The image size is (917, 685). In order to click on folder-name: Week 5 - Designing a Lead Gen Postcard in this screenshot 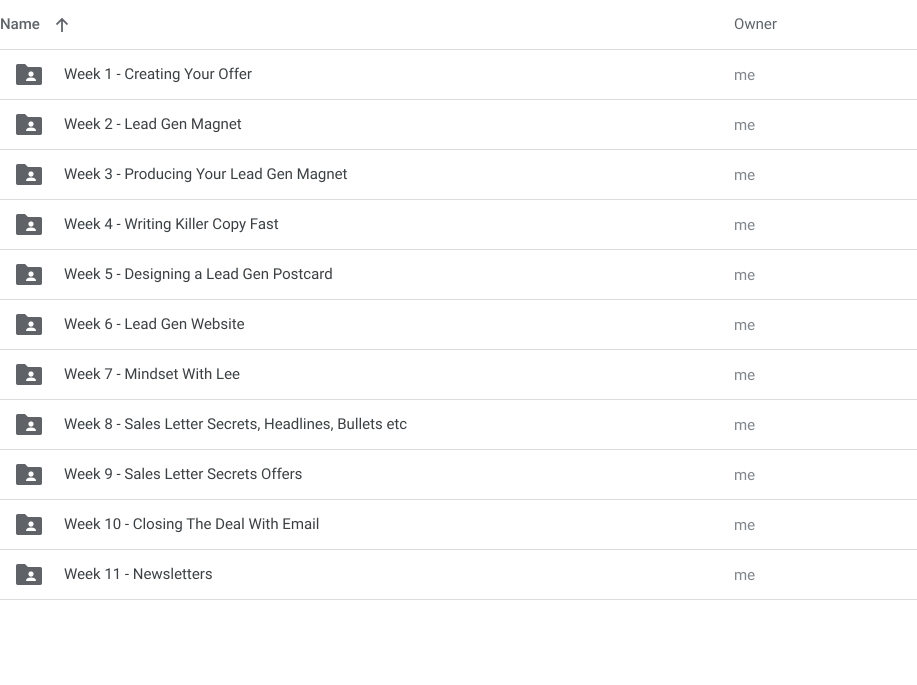, I will do `click(198, 275)`.